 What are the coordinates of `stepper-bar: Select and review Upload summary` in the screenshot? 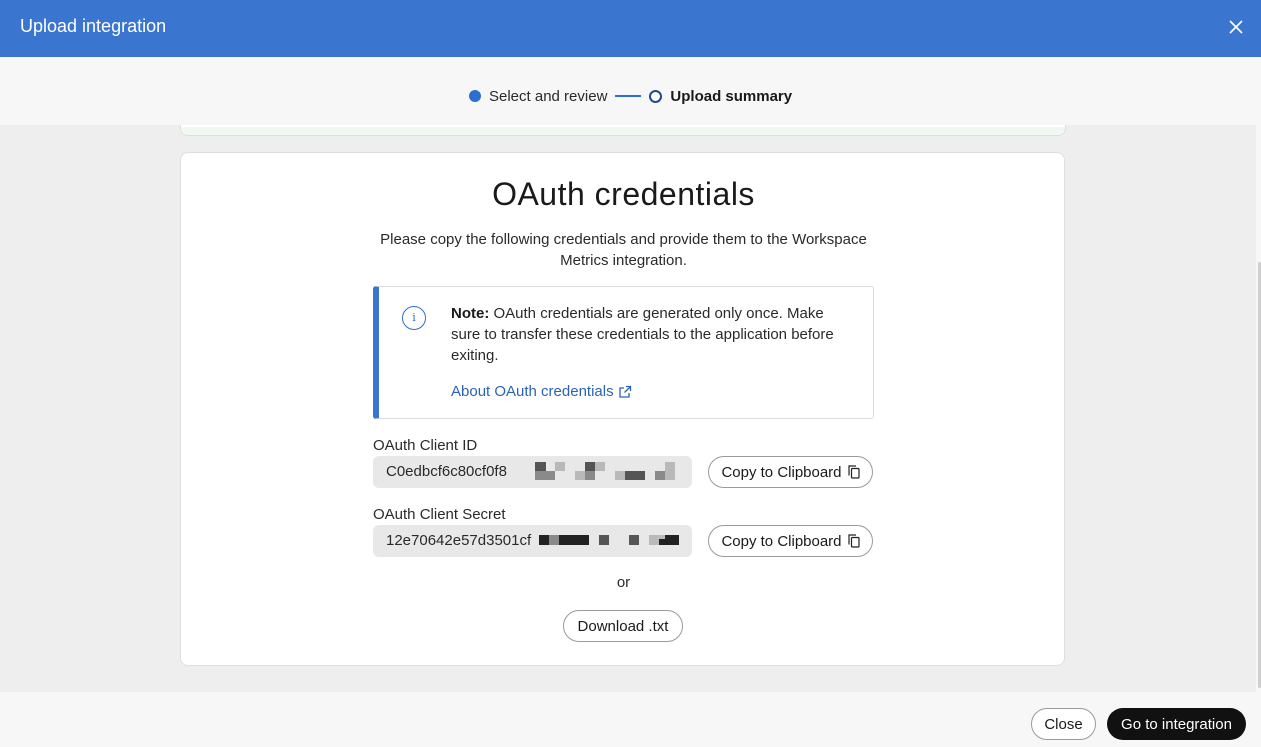 It's located at (630, 91).